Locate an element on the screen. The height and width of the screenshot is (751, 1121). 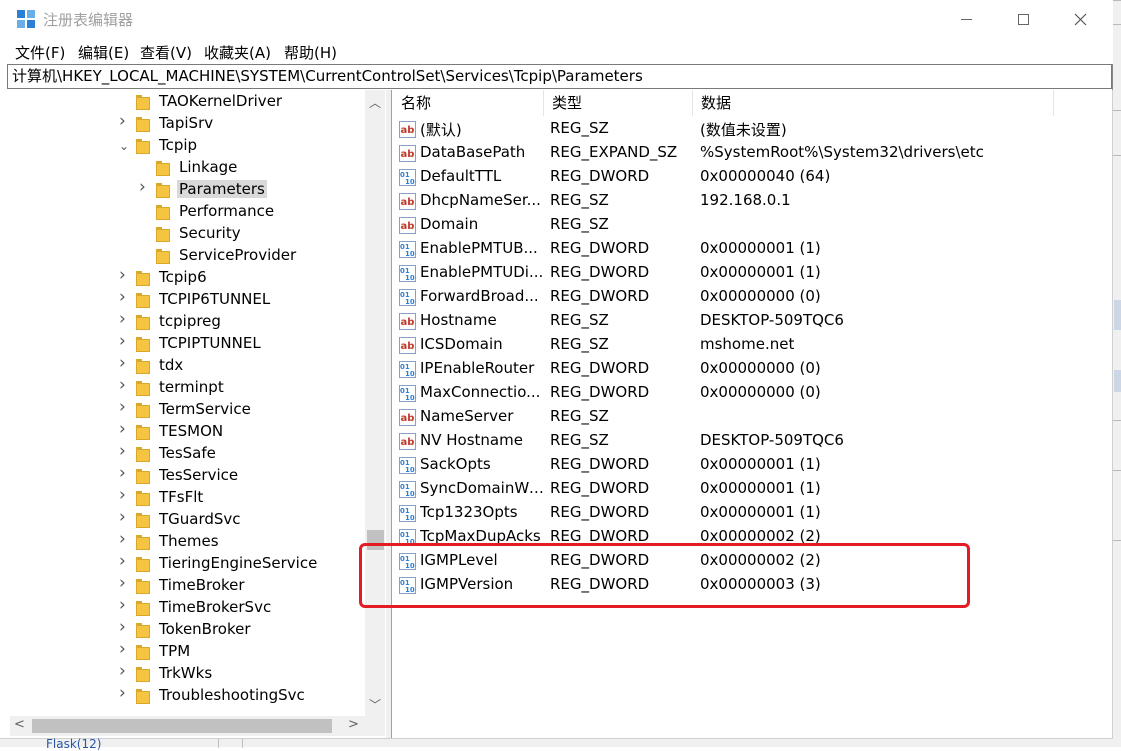
tree-item-linkage: Linkage is located at coordinates (187, 168).